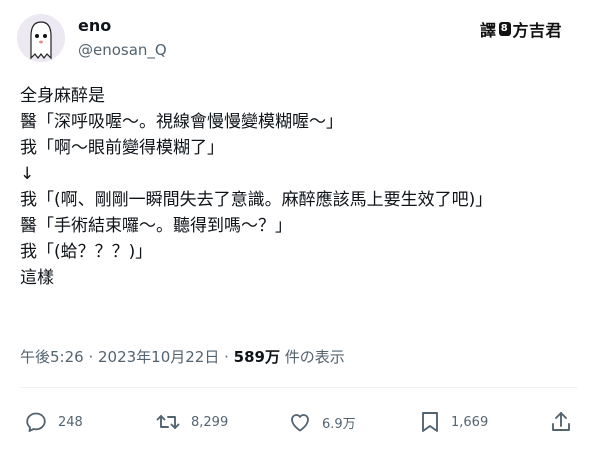 Image resolution: width=598 pixels, height=451 pixels. I want to click on like-button: 6.9万, so click(322, 422).